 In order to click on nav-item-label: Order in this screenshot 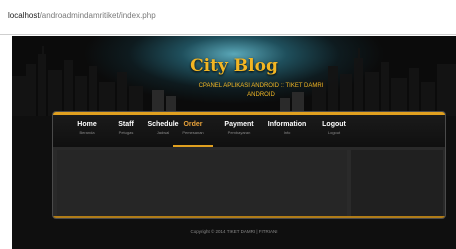, I will do `click(193, 124)`.